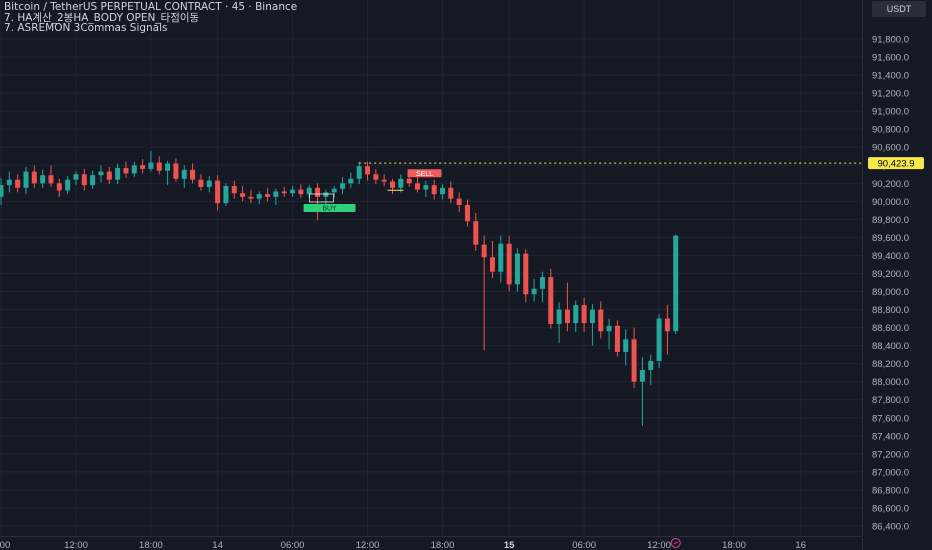 Image resolution: width=932 pixels, height=550 pixels. I want to click on price-tick-label: 91,800.0, so click(890, 40).